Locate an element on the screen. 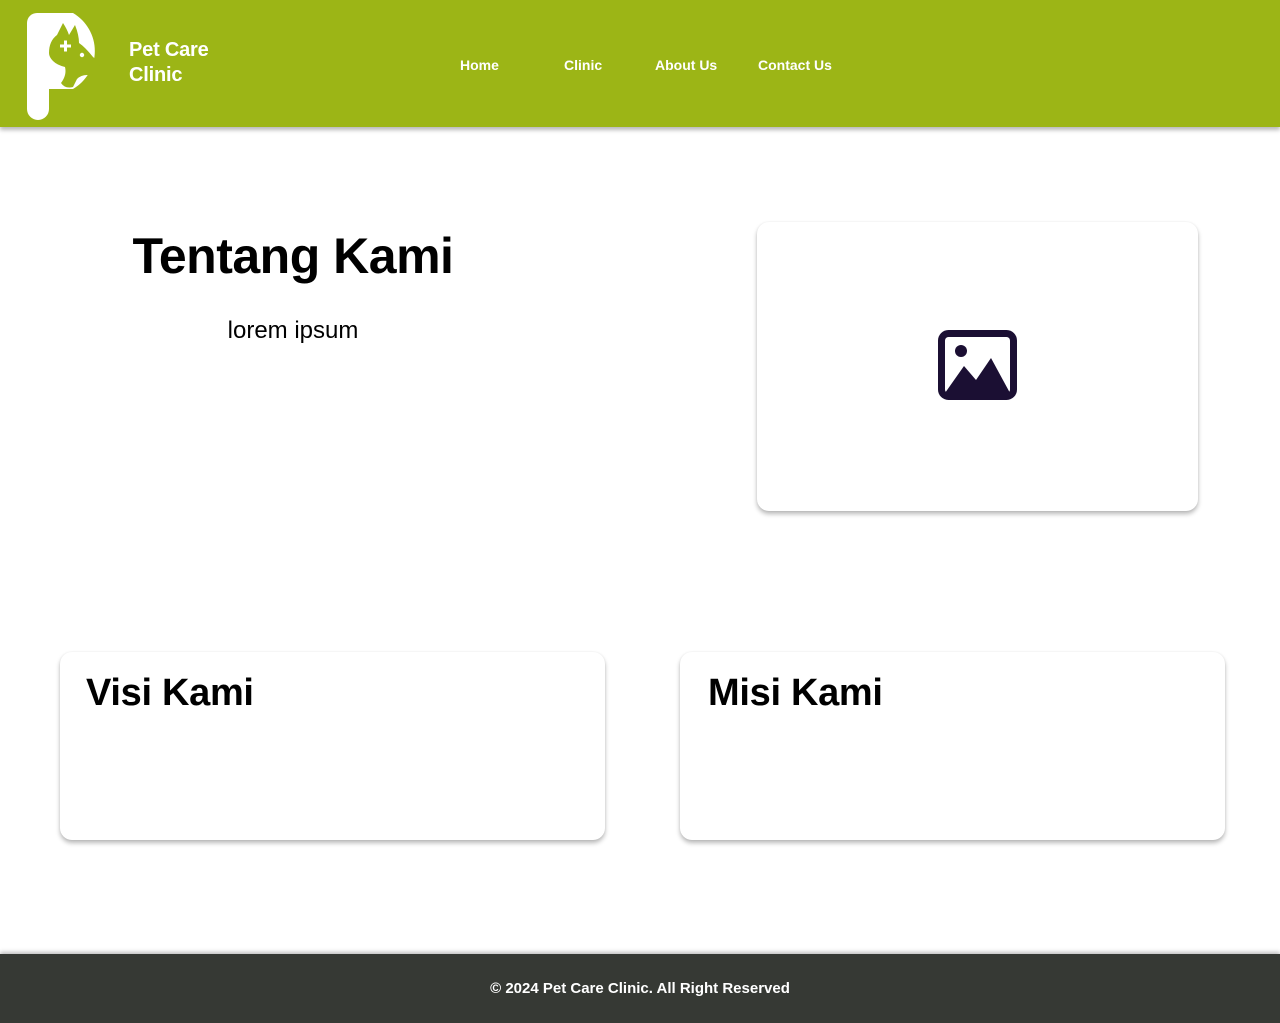  vision-title: Visi Kami is located at coordinates (170, 693).